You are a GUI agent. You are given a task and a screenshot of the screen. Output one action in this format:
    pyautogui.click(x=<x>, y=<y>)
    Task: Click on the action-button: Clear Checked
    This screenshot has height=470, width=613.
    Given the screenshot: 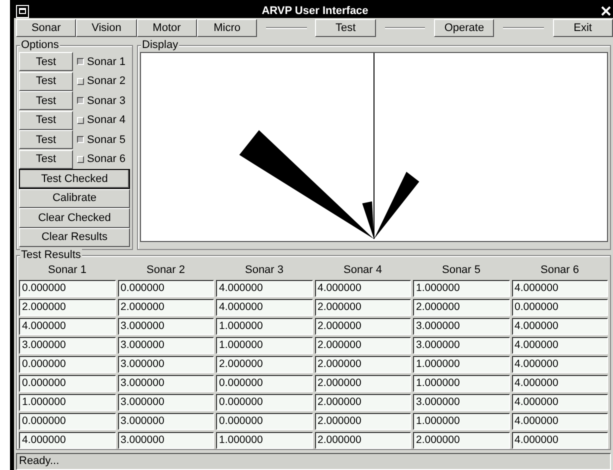 What is the action you would take?
    pyautogui.click(x=74, y=218)
    